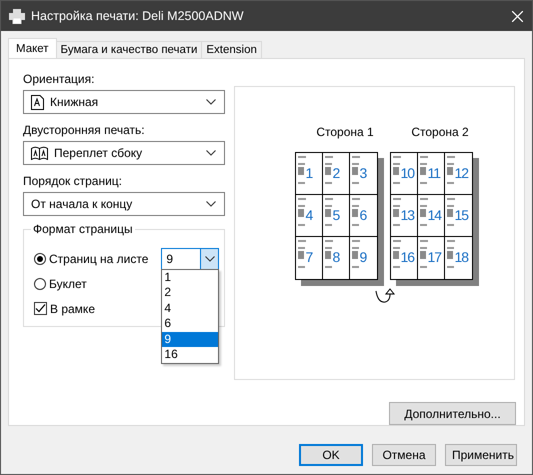 The height and width of the screenshot is (475, 533). What do you see at coordinates (37, 102) in the screenshot?
I see `page-icon` at bounding box center [37, 102].